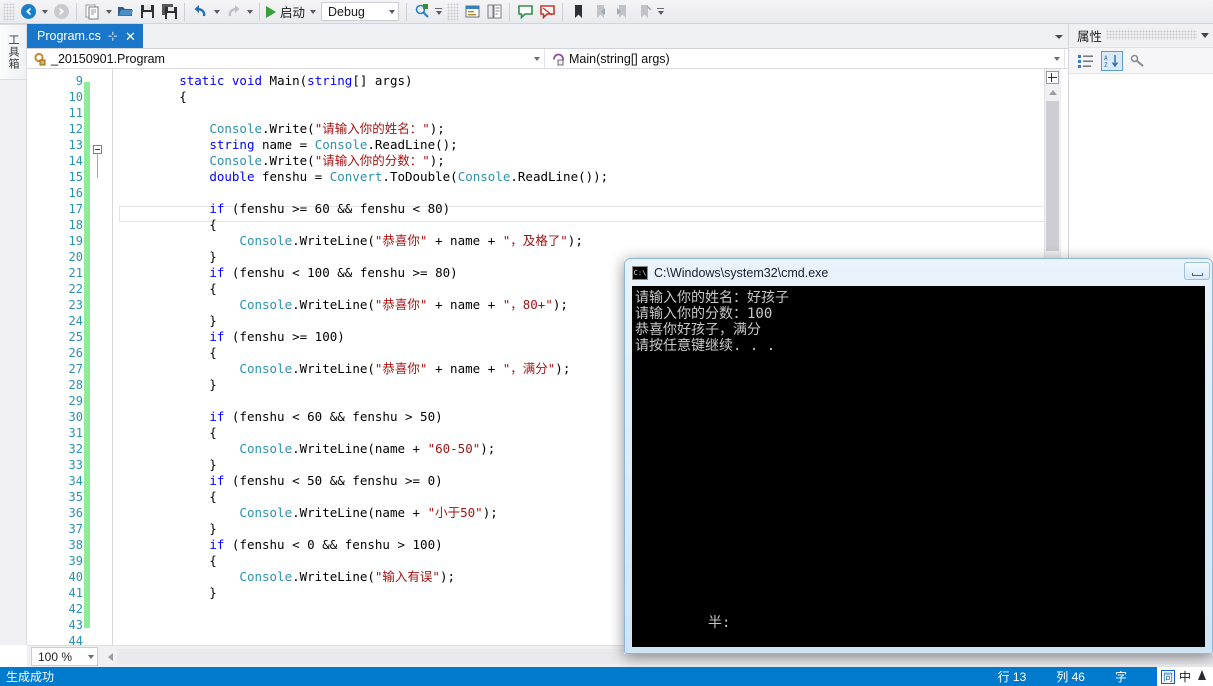 This screenshot has height=686, width=1213. I want to click on solution-explorer-button, so click(472, 11).